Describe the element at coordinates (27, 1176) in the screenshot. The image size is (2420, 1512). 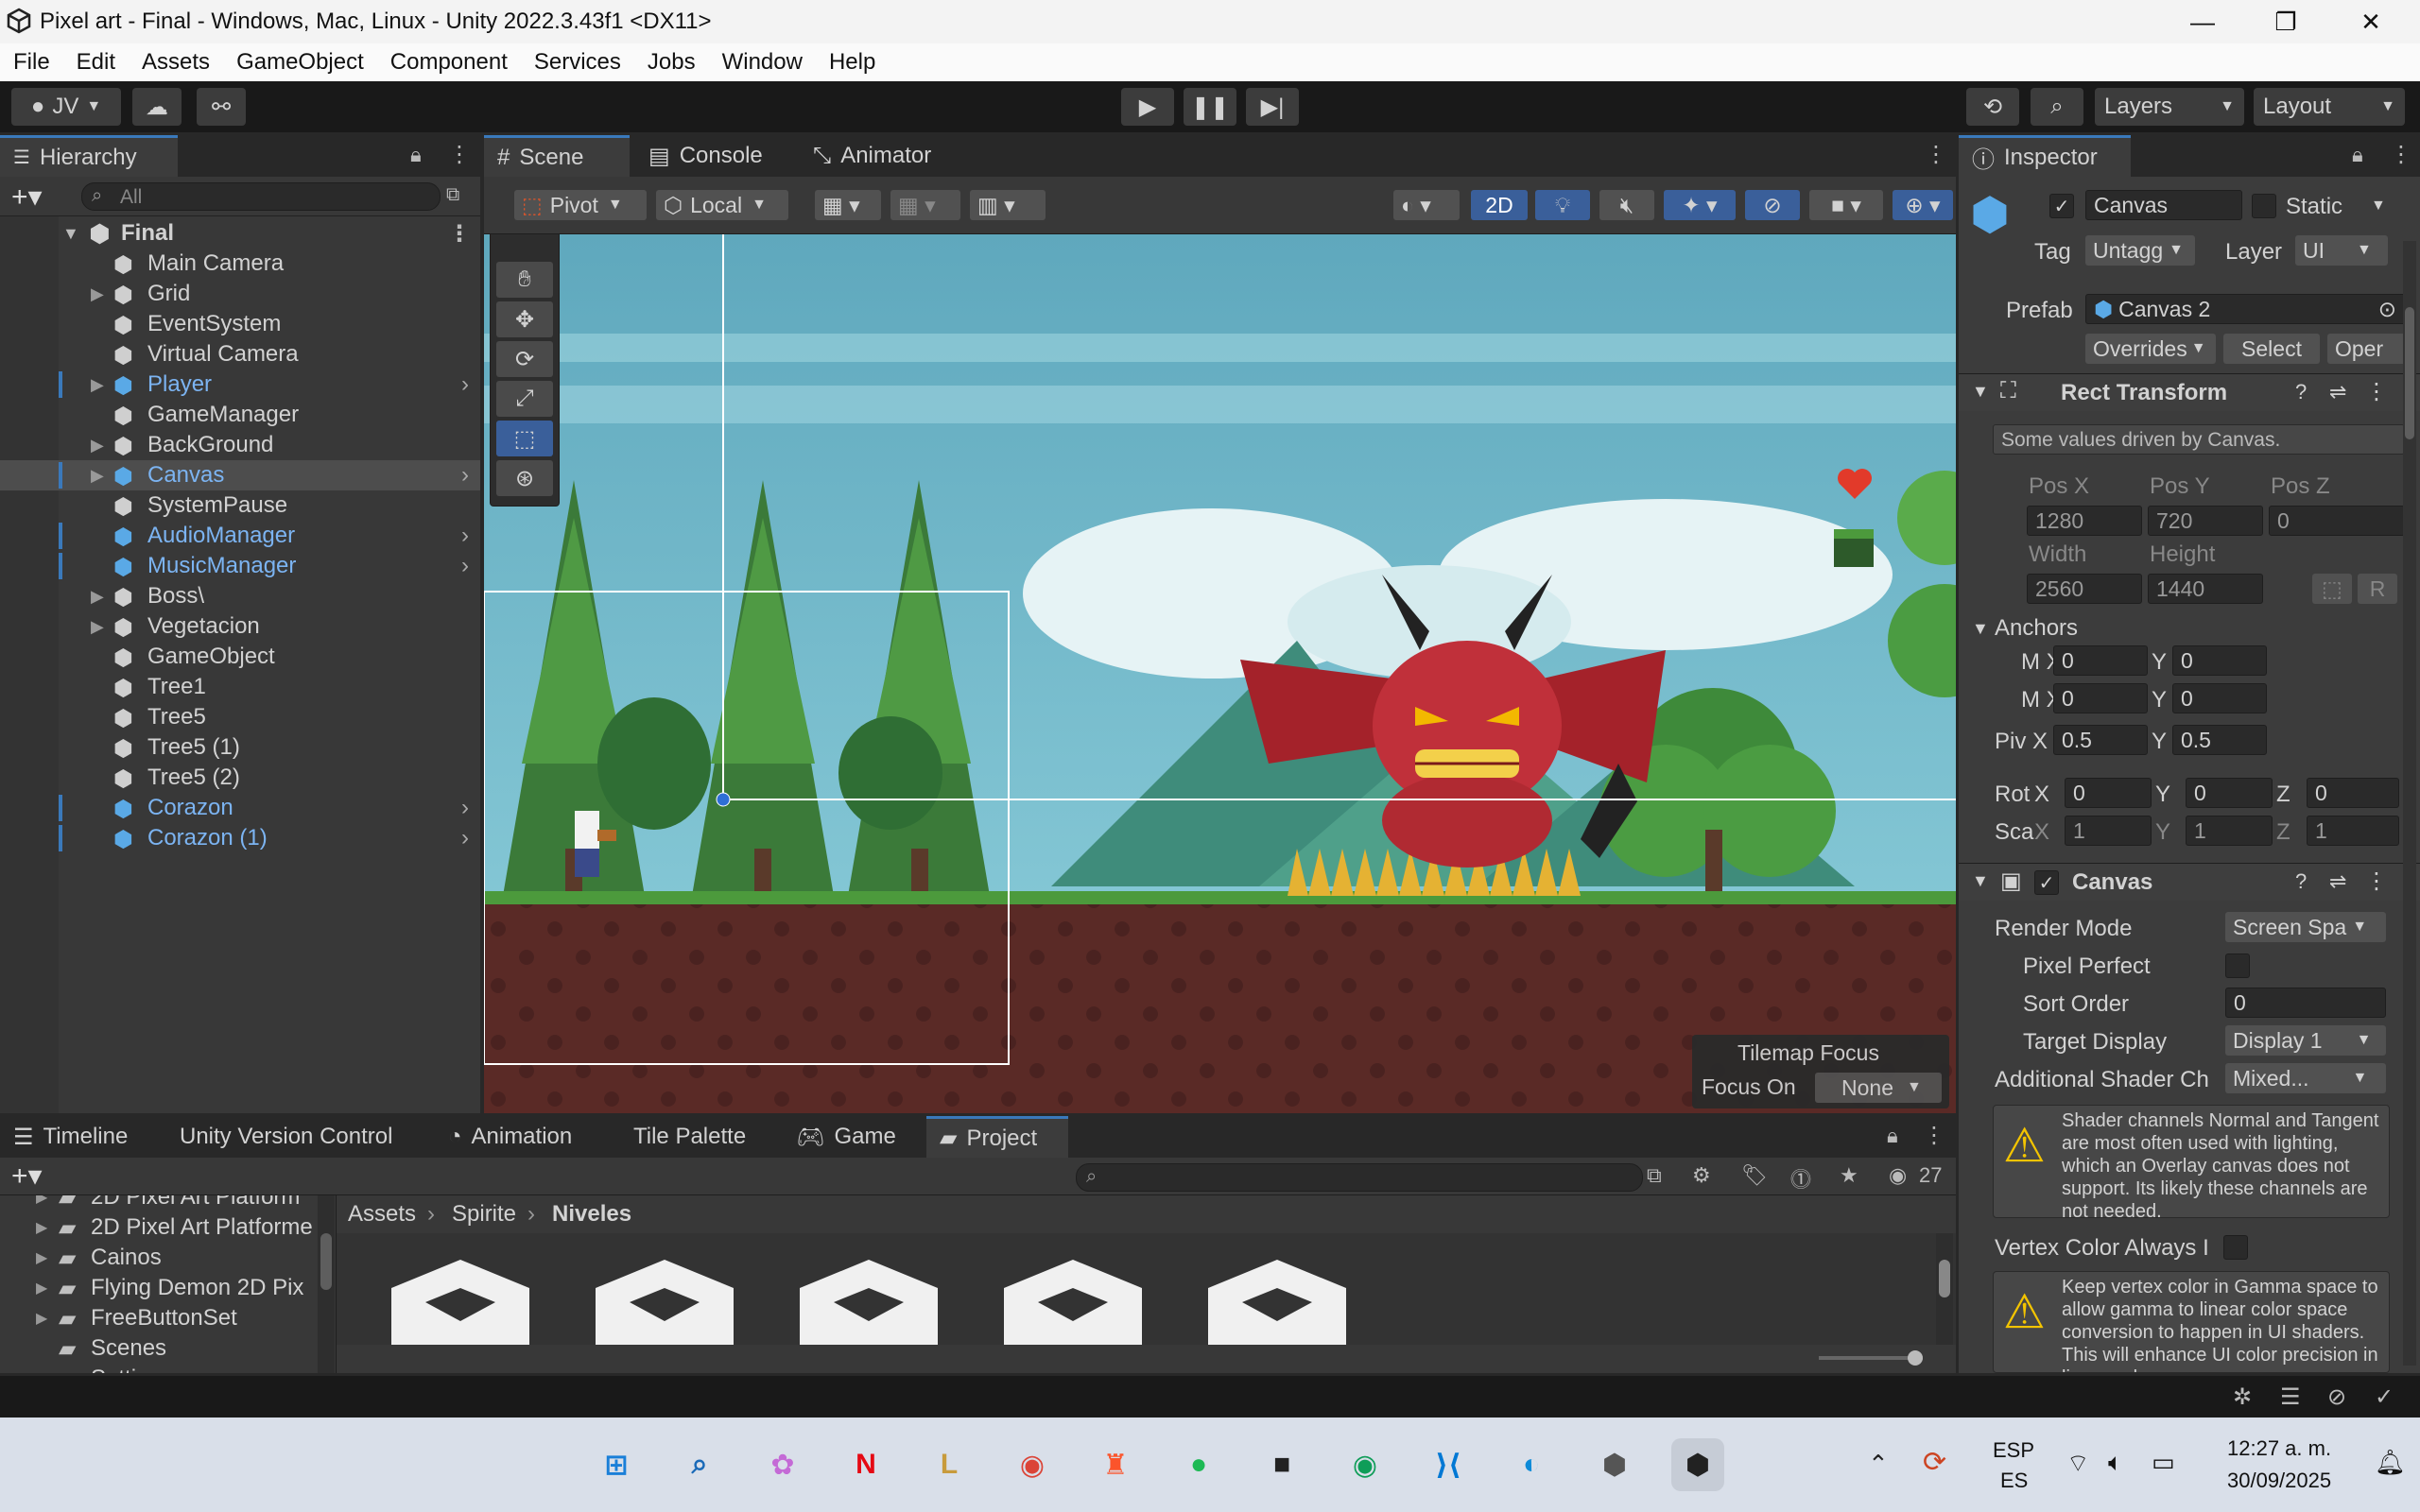
I see `add-icon: +▾` at that location.